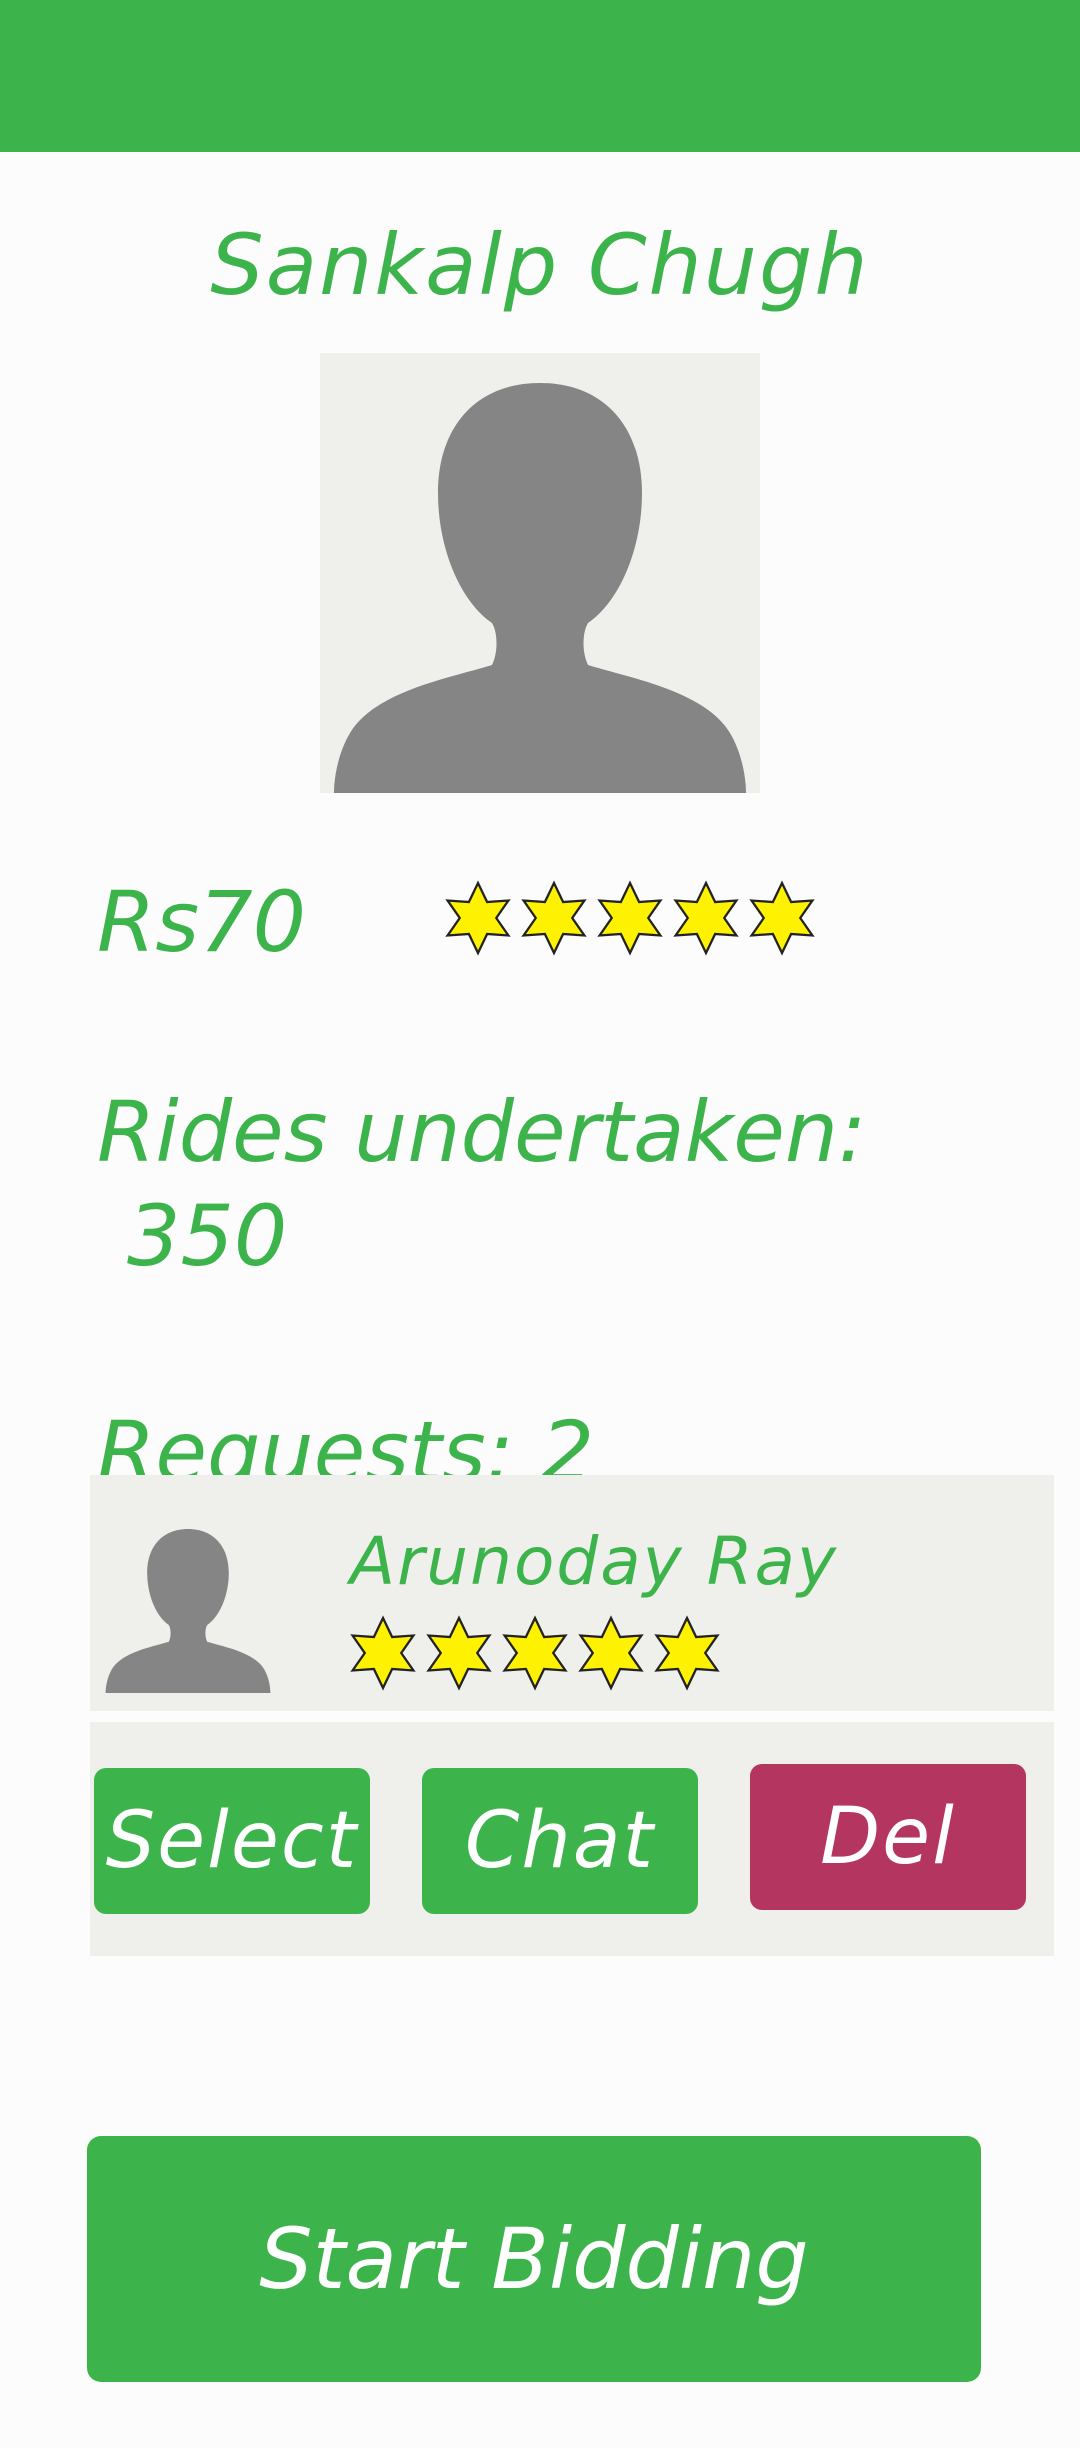 The height and width of the screenshot is (2448, 1080). Describe the element at coordinates (594, 1561) in the screenshot. I see `requester-name: Arunoday Ray` at that location.